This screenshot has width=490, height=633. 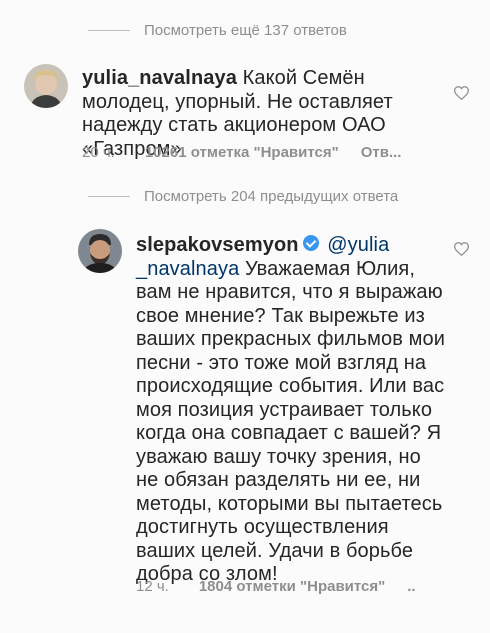 I want to click on comment-line: уважаю вашу точку зрения, но, so click(x=278, y=456).